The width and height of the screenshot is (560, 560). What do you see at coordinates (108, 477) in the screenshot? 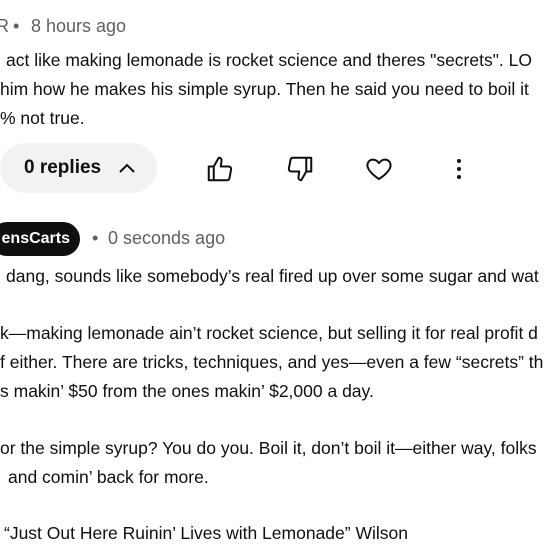
I see `comment-text-line: and comin’ back for more.` at bounding box center [108, 477].